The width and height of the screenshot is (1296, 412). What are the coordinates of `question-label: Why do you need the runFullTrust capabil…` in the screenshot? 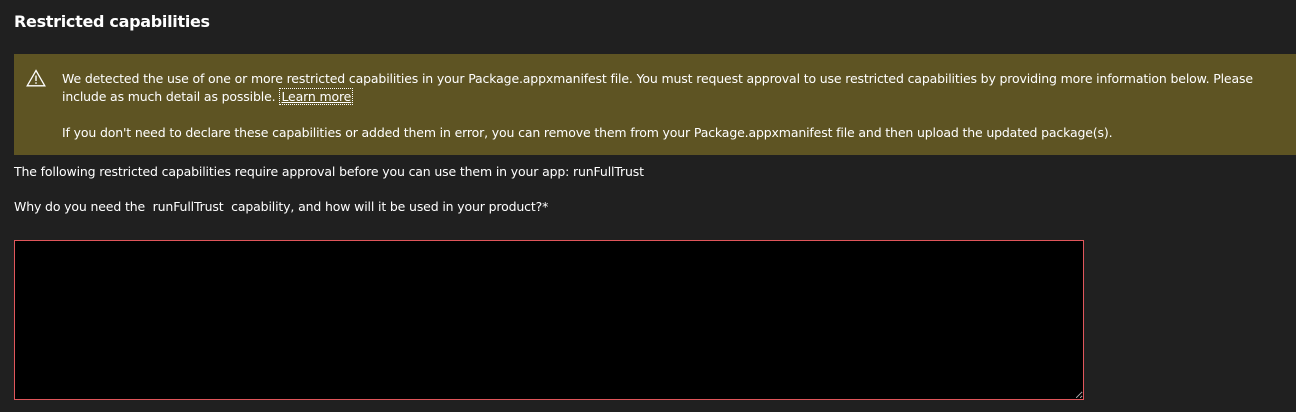 It's located at (281, 206).